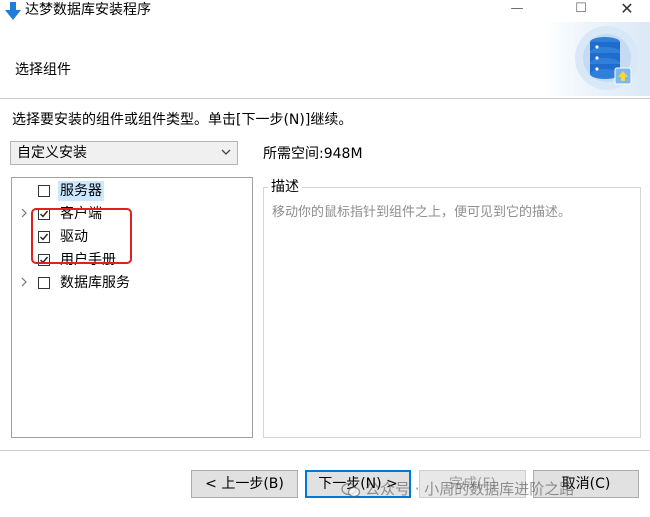 The width and height of the screenshot is (650, 517). I want to click on description-title: 描述, so click(285, 187).